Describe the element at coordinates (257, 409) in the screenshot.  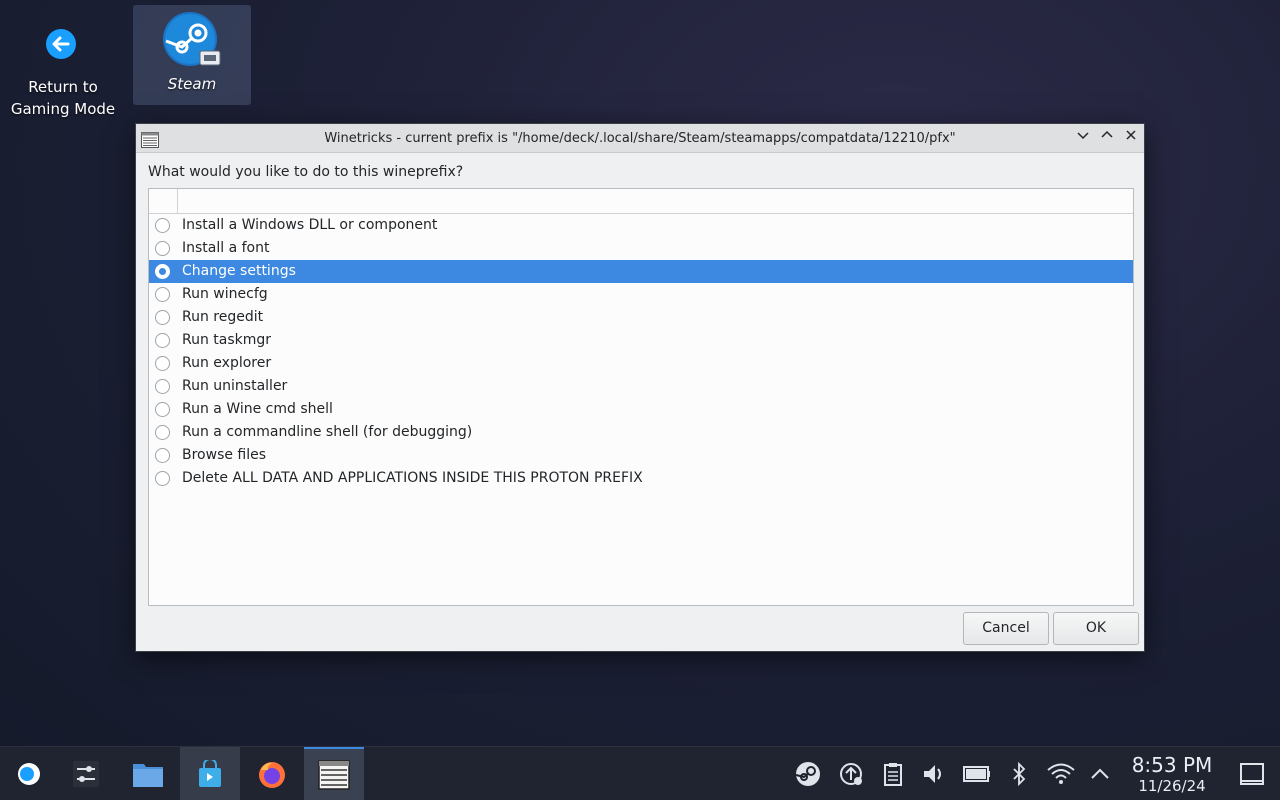
I see `option-label: Run a Wine cmd shell` at that location.